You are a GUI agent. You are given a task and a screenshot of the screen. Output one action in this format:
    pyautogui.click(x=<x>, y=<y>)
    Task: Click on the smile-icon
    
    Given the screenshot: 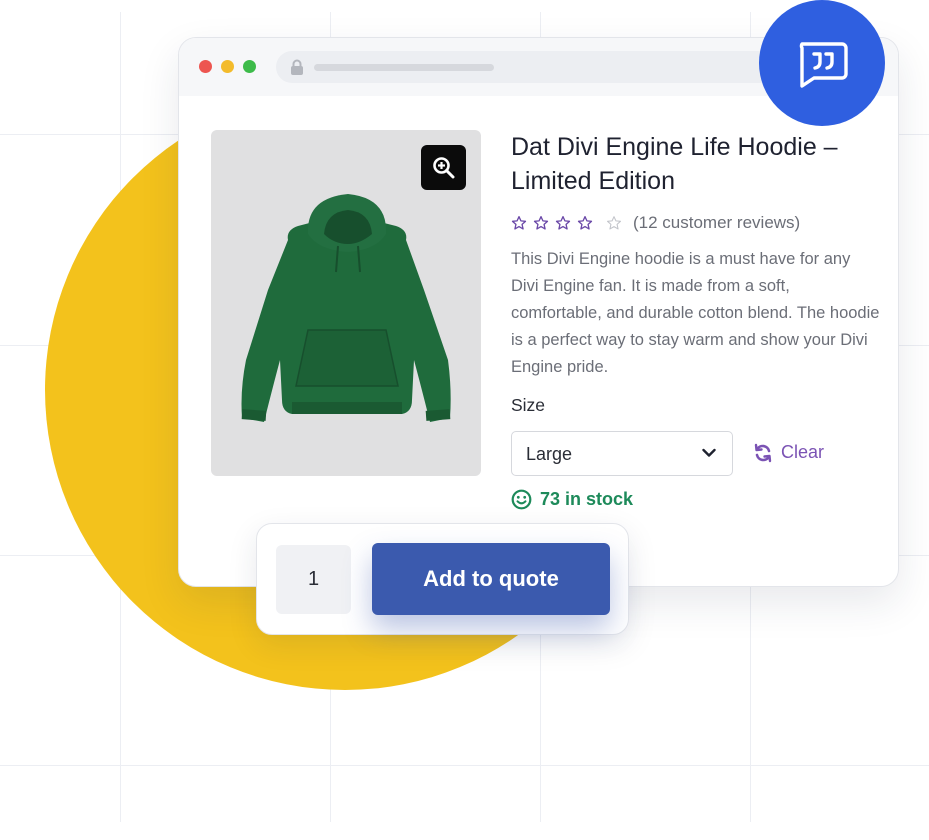 What is the action you would take?
    pyautogui.click(x=521, y=499)
    